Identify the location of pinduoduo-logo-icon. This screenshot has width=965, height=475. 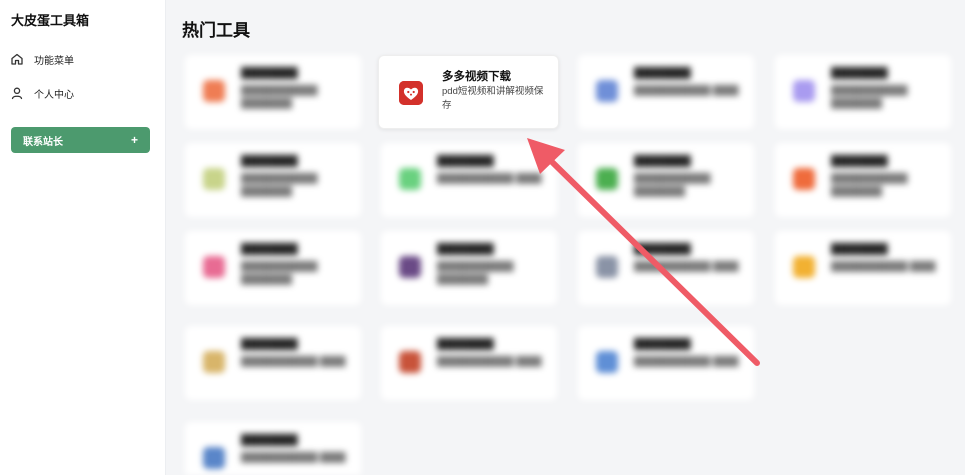
(411, 93).